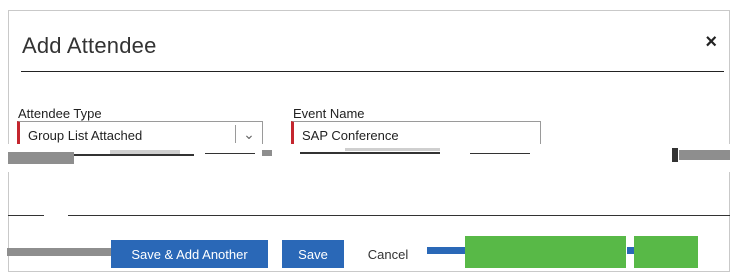  What do you see at coordinates (350, 135) in the screenshot?
I see `event-name-value: SAP Conference` at bounding box center [350, 135].